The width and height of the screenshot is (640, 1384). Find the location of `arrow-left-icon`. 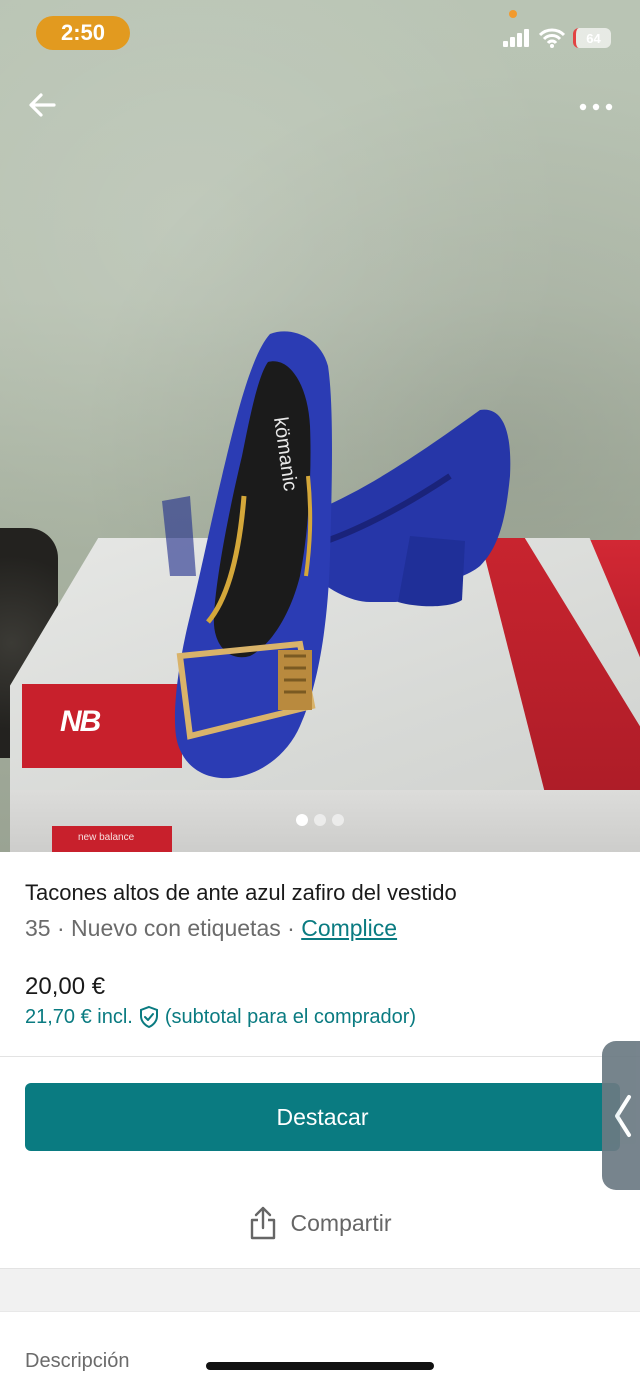

arrow-left-icon is located at coordinates (43, 105).